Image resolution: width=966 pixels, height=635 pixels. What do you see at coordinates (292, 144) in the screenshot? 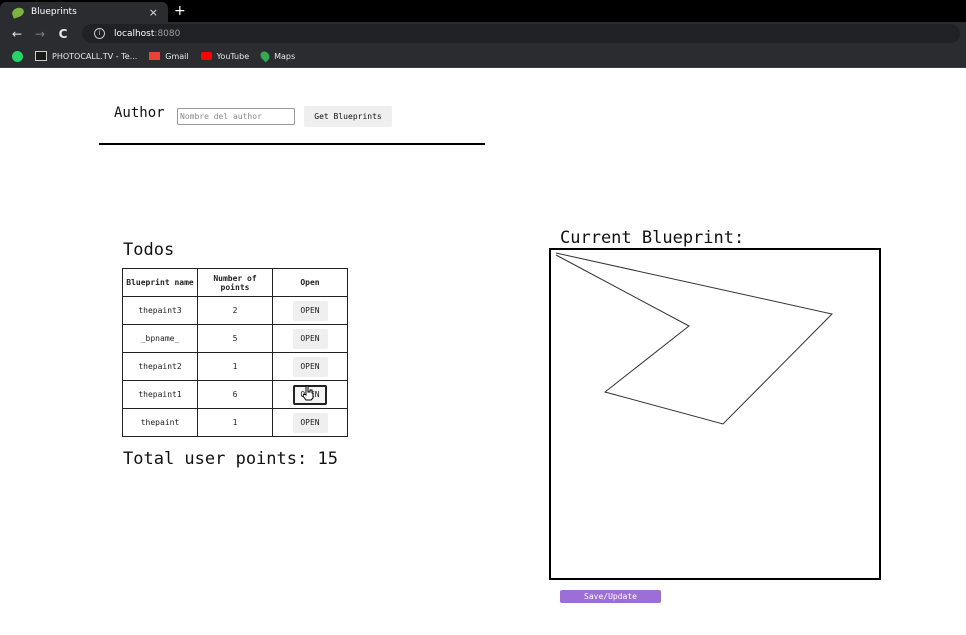
I see `divider` at bounding box center [292, 144].